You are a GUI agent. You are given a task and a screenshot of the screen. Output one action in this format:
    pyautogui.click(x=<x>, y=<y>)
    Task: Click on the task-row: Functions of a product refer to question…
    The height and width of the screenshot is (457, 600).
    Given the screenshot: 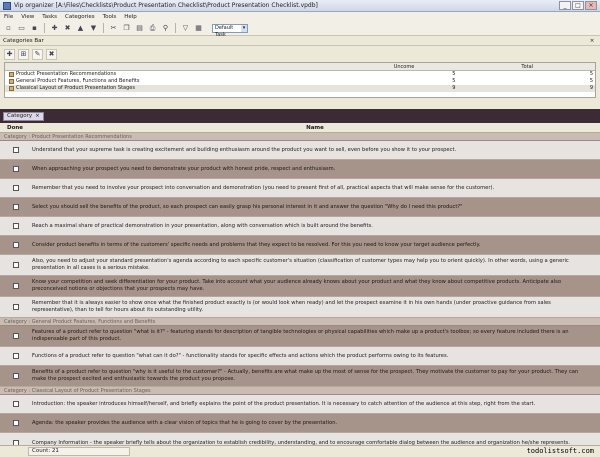 What is the action you would take?
    pyautogui.click(x=300, y=356)
    